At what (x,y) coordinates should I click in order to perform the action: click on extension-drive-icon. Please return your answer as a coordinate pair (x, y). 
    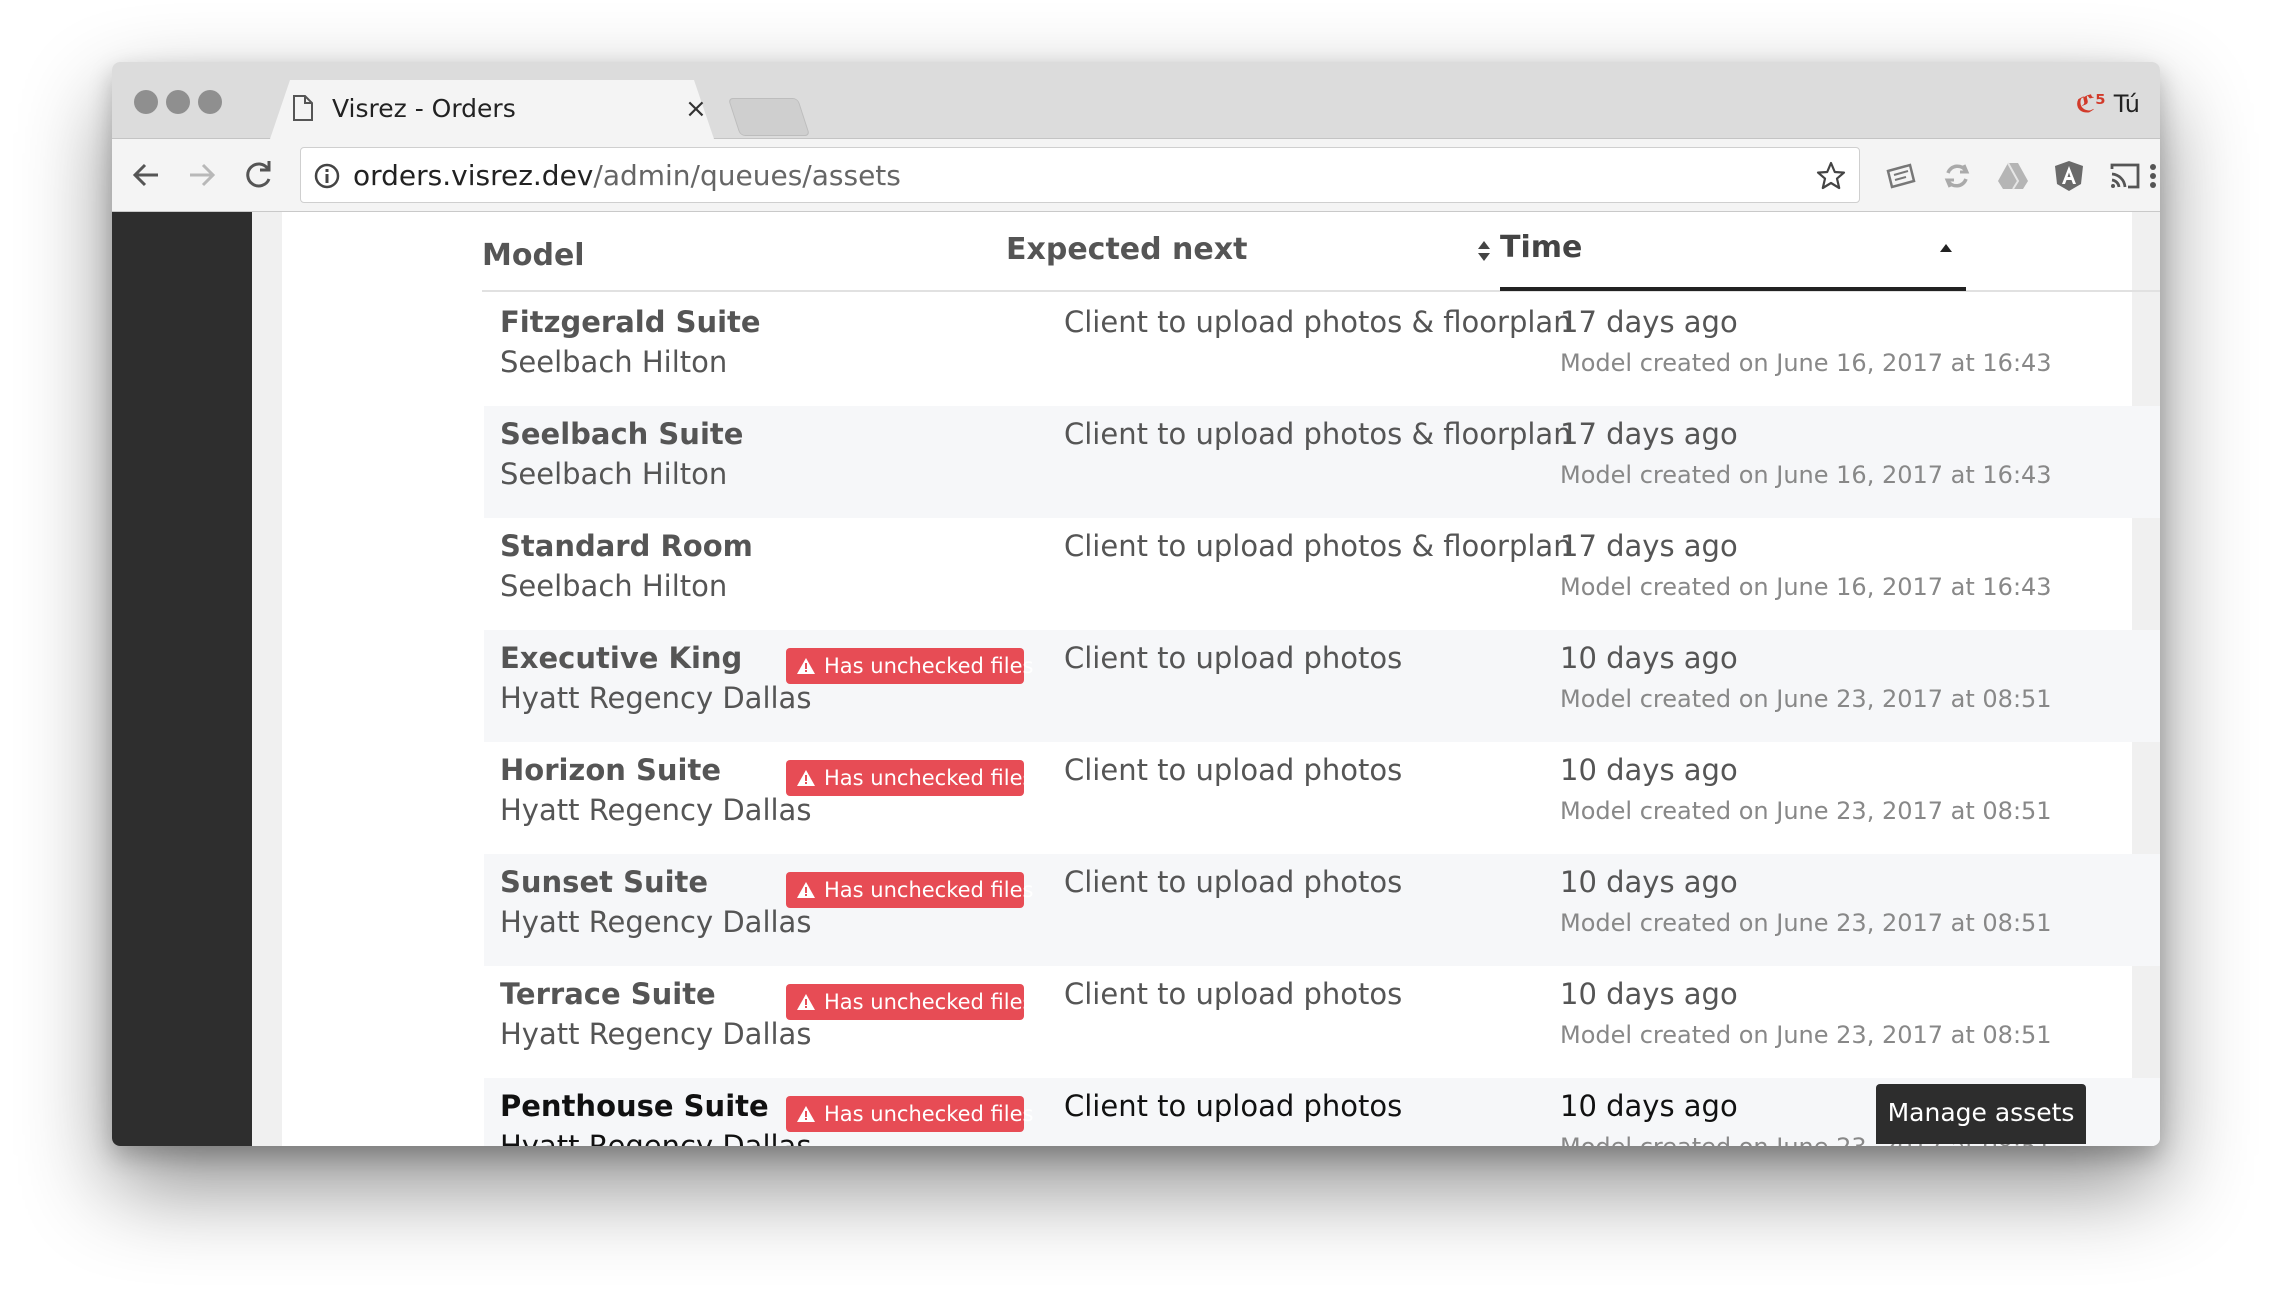
    Looking at the image, I should click on (2013, 176).